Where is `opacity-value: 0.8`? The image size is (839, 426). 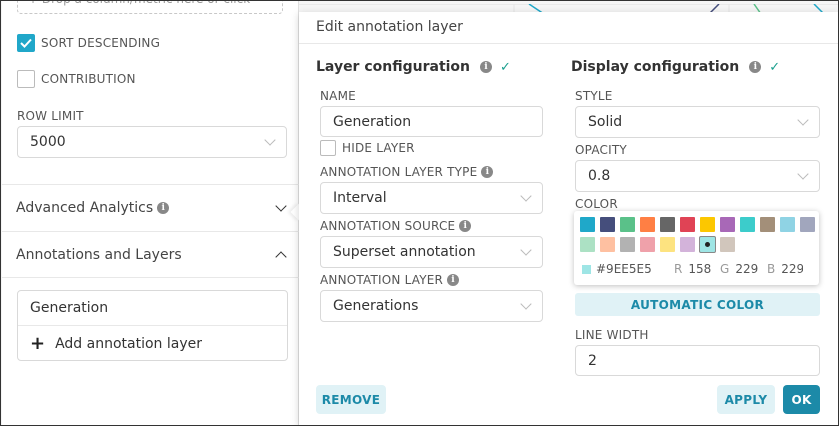
opacity-value: 0.8 is located at coordinates (599, 176).